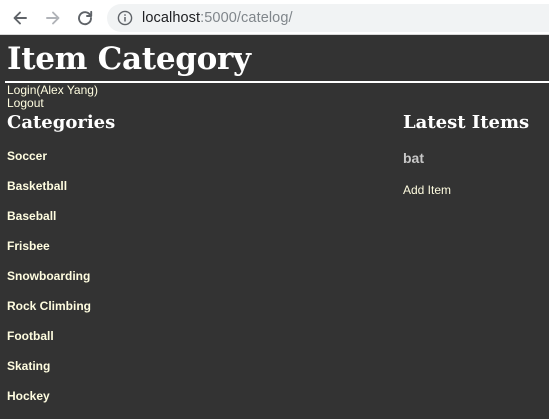 This screenshot has height=419, width=549. What do you see at coordinates (49, 374) in the screenshot?
I see `category-item-skating: Skating` at bounding box center [49, 374].